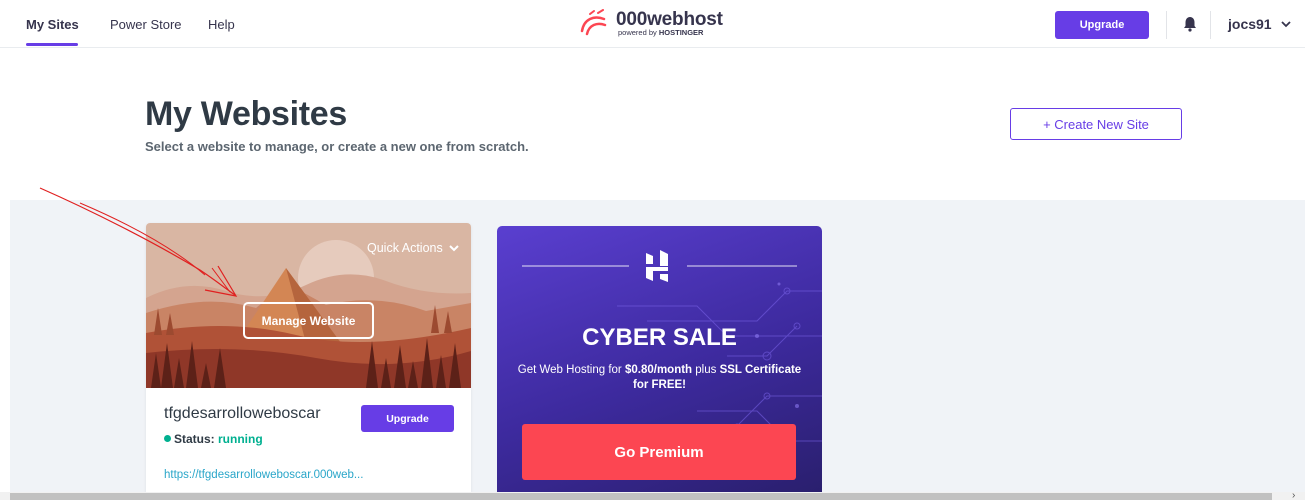 This screenshot has width=1305, height=501. Describe the element at coordinates (657, 266) in the screenshot. I see `hostinger-logo-icon` at that location.